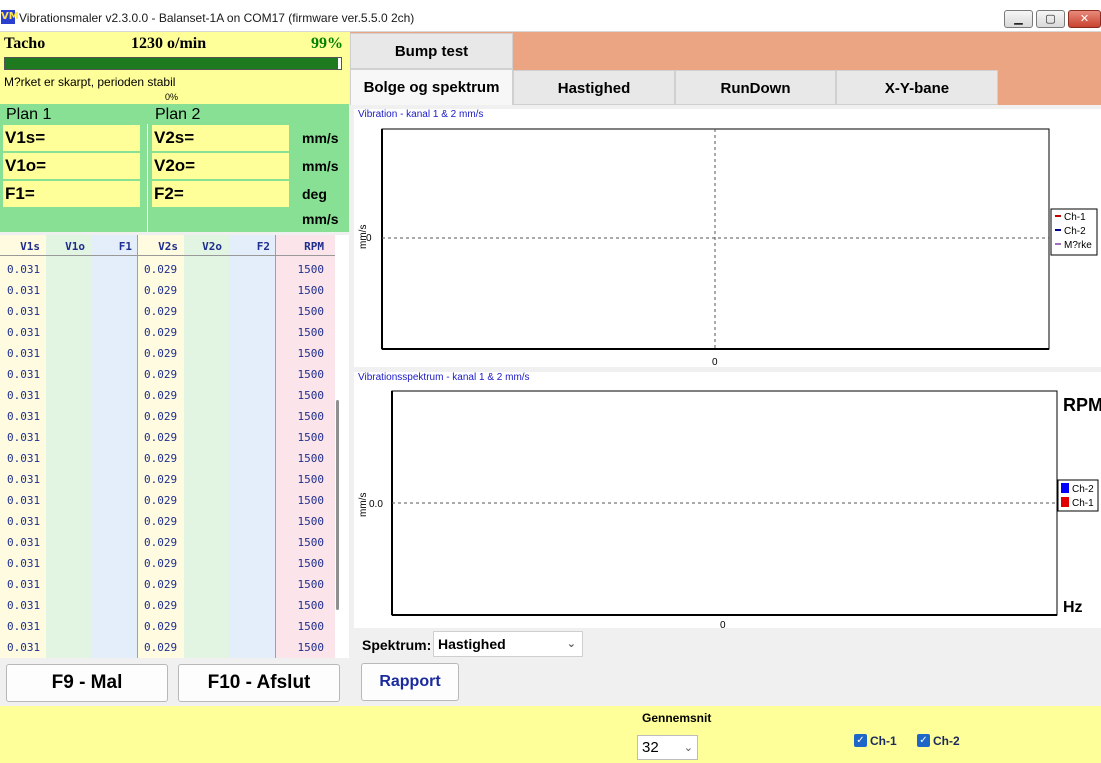 Image resolution: width=1101 pixels, height=763 pixels. What do you see at coordinates (677, 718) in the screenshot?
I see `gennemsnit-label: Gennemsnit` at bounding box center [677, 718].